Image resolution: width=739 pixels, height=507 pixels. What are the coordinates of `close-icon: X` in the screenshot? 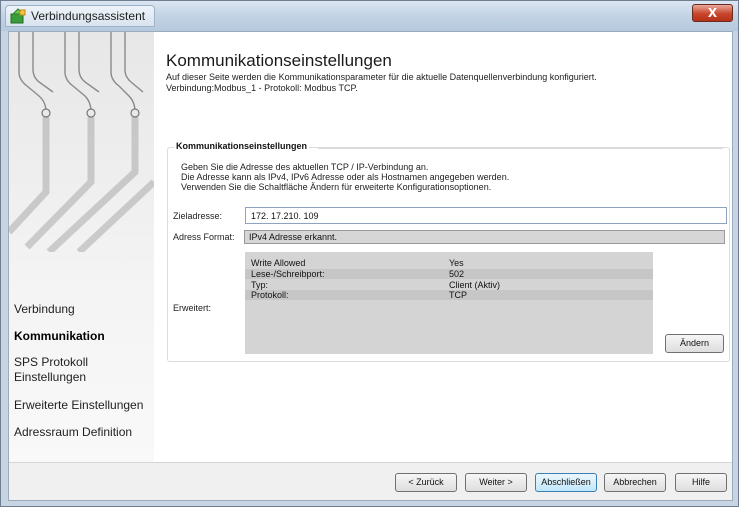 It's located at (712, 13).